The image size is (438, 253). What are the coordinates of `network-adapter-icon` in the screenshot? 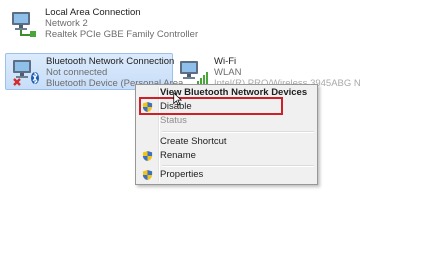 It's located at (24, 24).